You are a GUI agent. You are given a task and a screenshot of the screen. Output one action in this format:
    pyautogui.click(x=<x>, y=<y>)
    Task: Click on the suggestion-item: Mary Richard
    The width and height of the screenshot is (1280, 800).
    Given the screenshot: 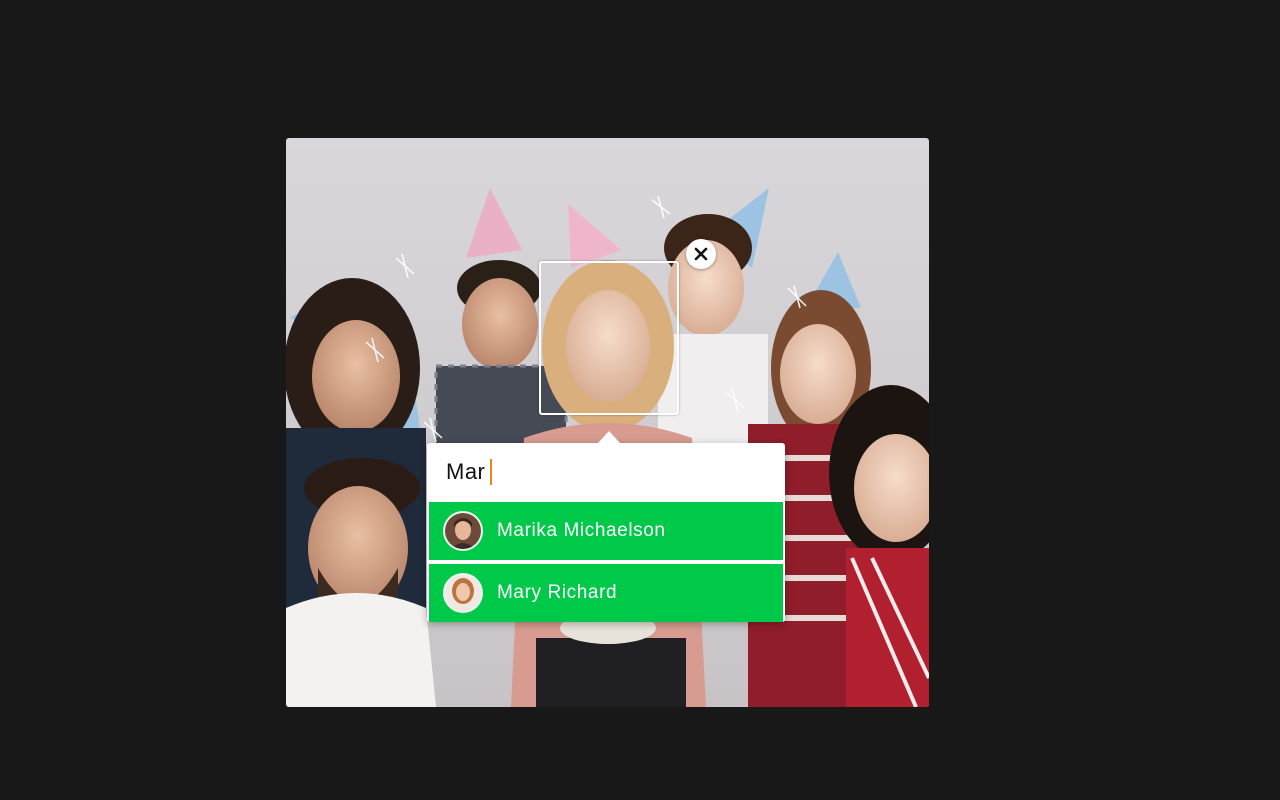 What is the action you would take?
    pyautogui.click(x=606, y=593)
    